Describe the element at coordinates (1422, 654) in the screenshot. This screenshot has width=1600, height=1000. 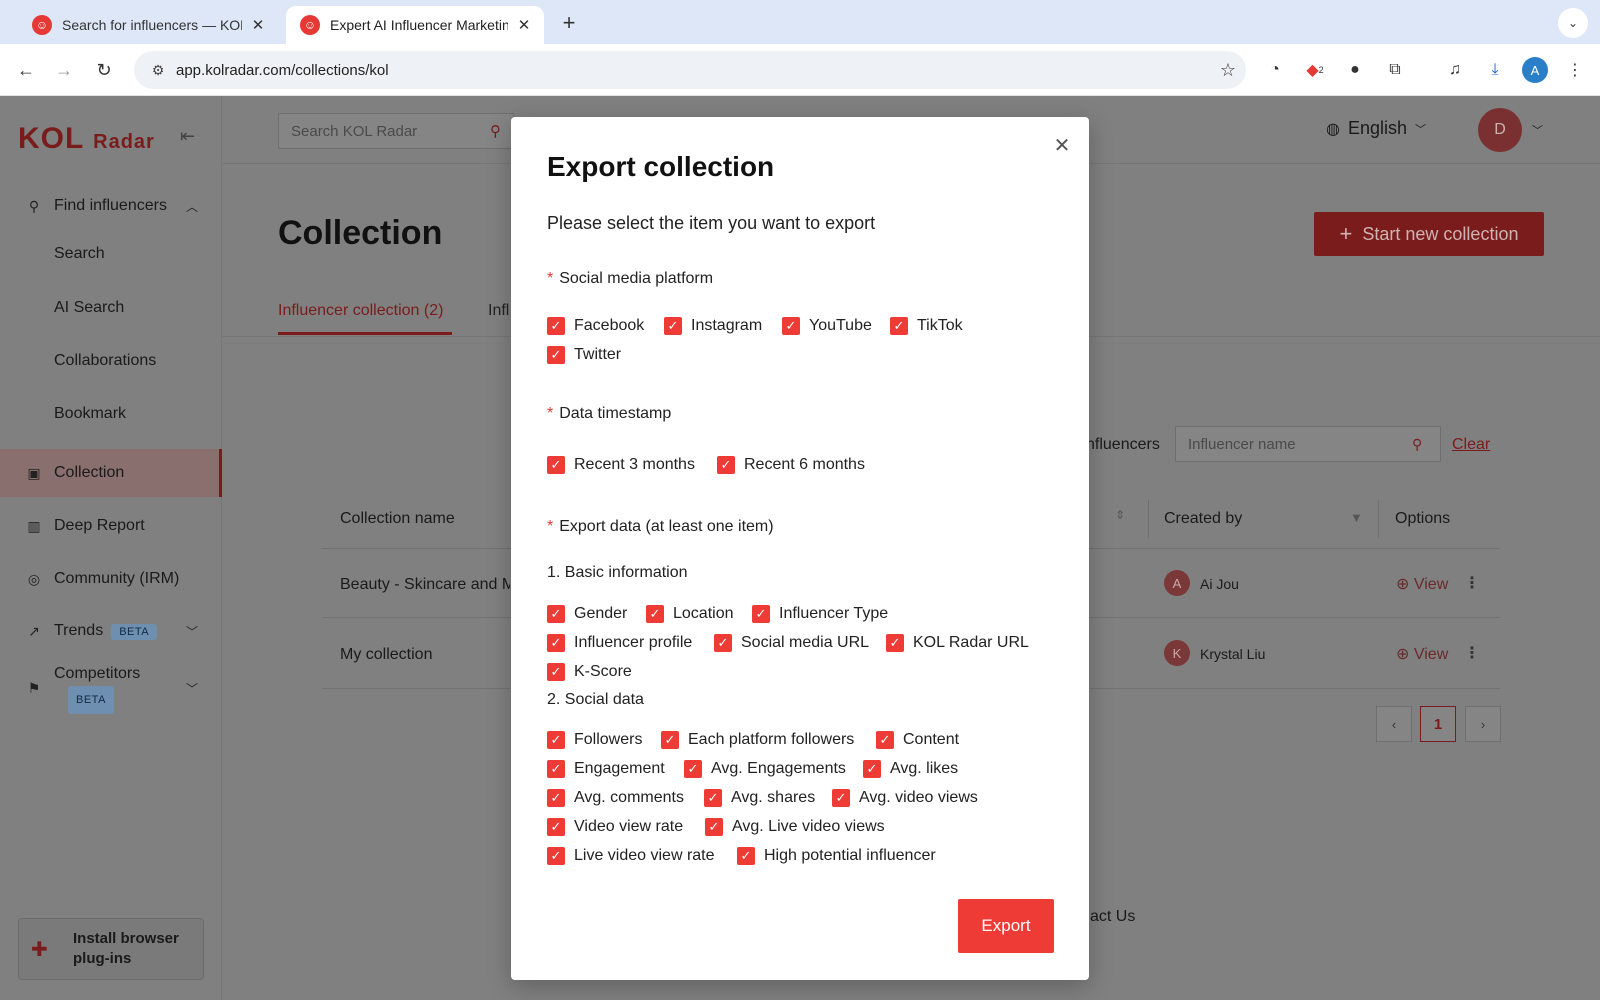
I see `view-button: ⊕ View` at that location.